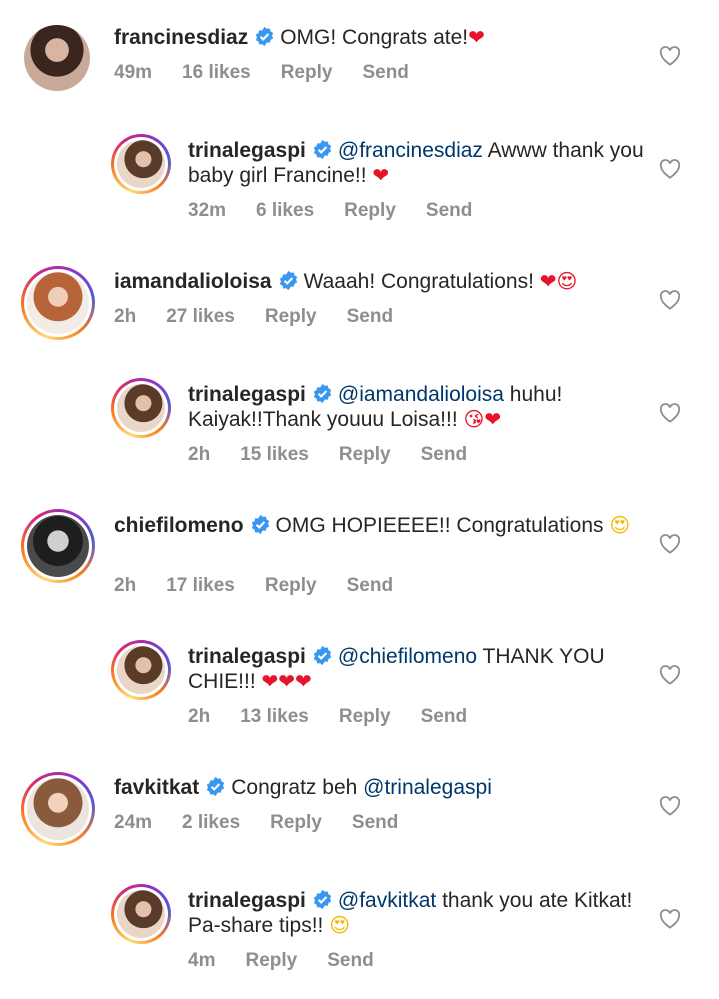  What do you see at coordinates (193, 281) in the screenshot?
I see `username: iamandalioloisa` at bounding box center [193, 281].